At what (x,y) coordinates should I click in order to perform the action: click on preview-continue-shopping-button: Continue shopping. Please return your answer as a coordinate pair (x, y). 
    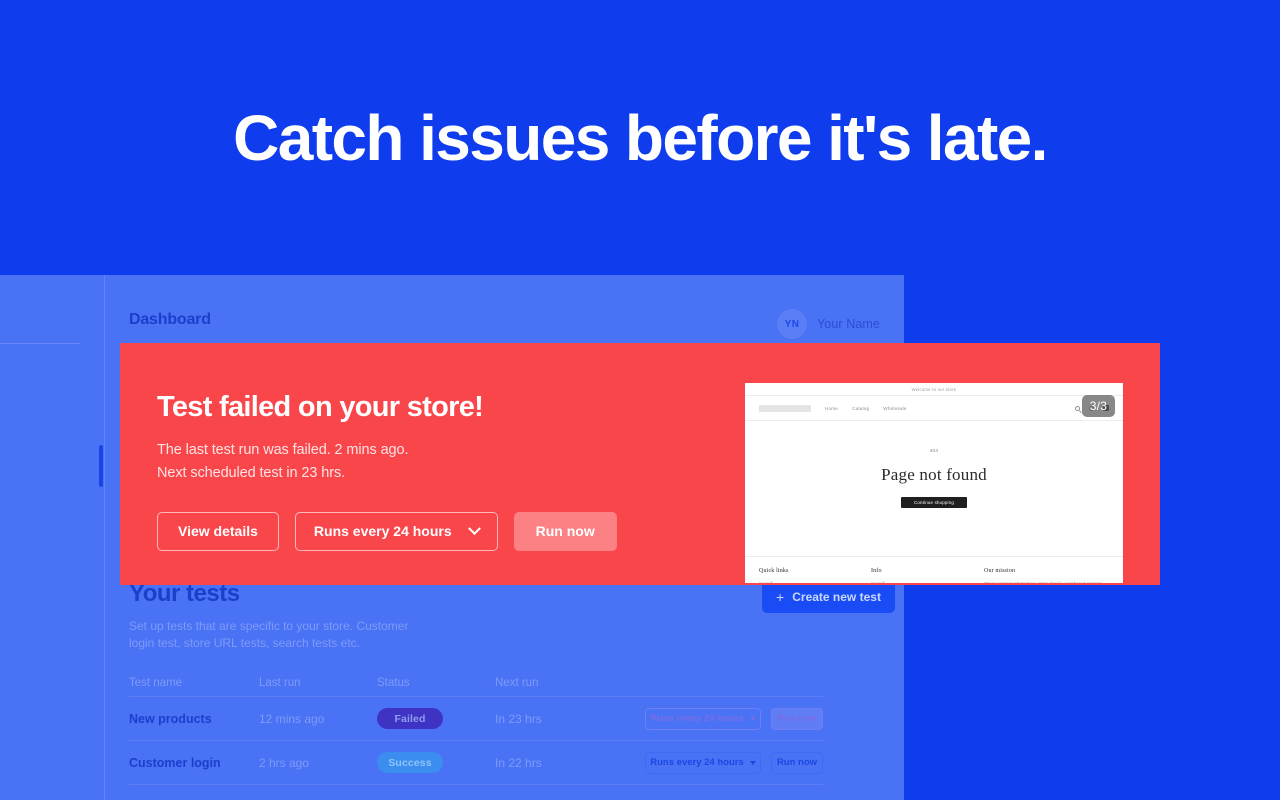
    Looking at the image, I should click on (934, 502).